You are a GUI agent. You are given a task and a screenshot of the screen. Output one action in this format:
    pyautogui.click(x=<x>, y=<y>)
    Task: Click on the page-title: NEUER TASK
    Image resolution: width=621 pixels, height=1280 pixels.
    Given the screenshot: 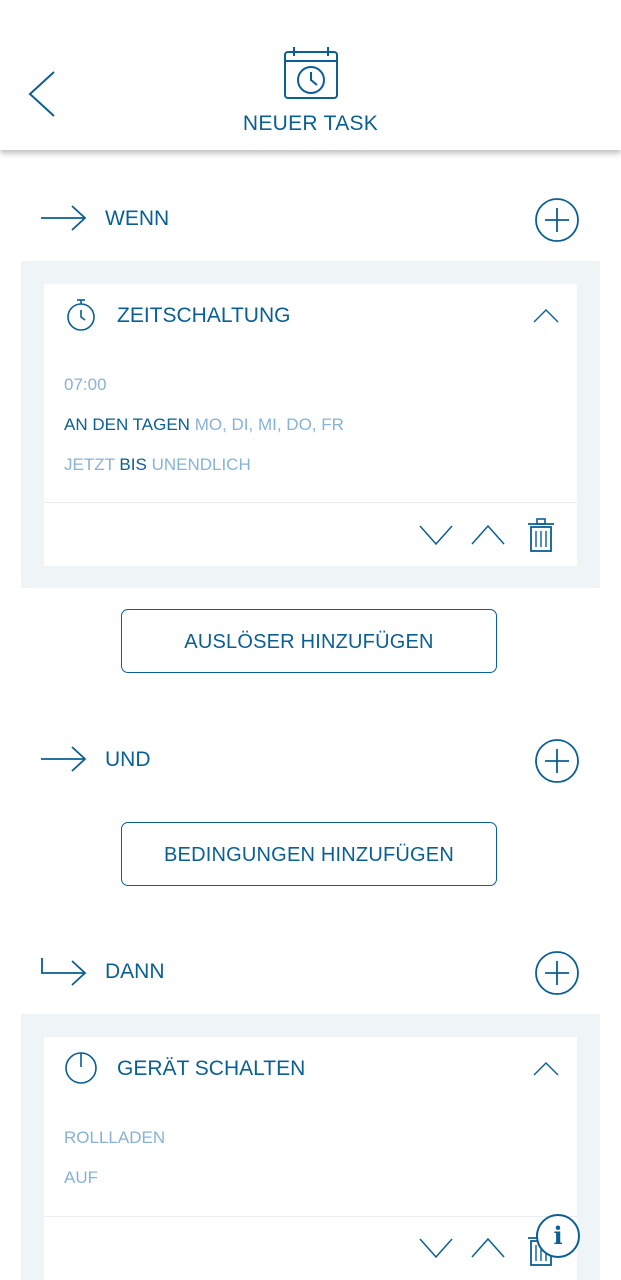 What is the action you would take?
    pyautogui.click(x=310, y=123)
    